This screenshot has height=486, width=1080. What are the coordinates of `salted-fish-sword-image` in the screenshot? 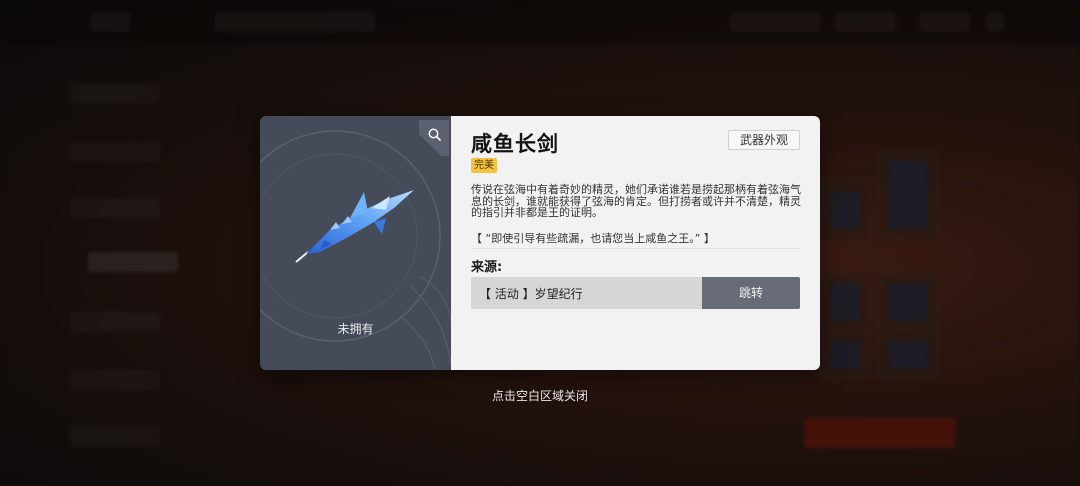 It's located at (354, 226).